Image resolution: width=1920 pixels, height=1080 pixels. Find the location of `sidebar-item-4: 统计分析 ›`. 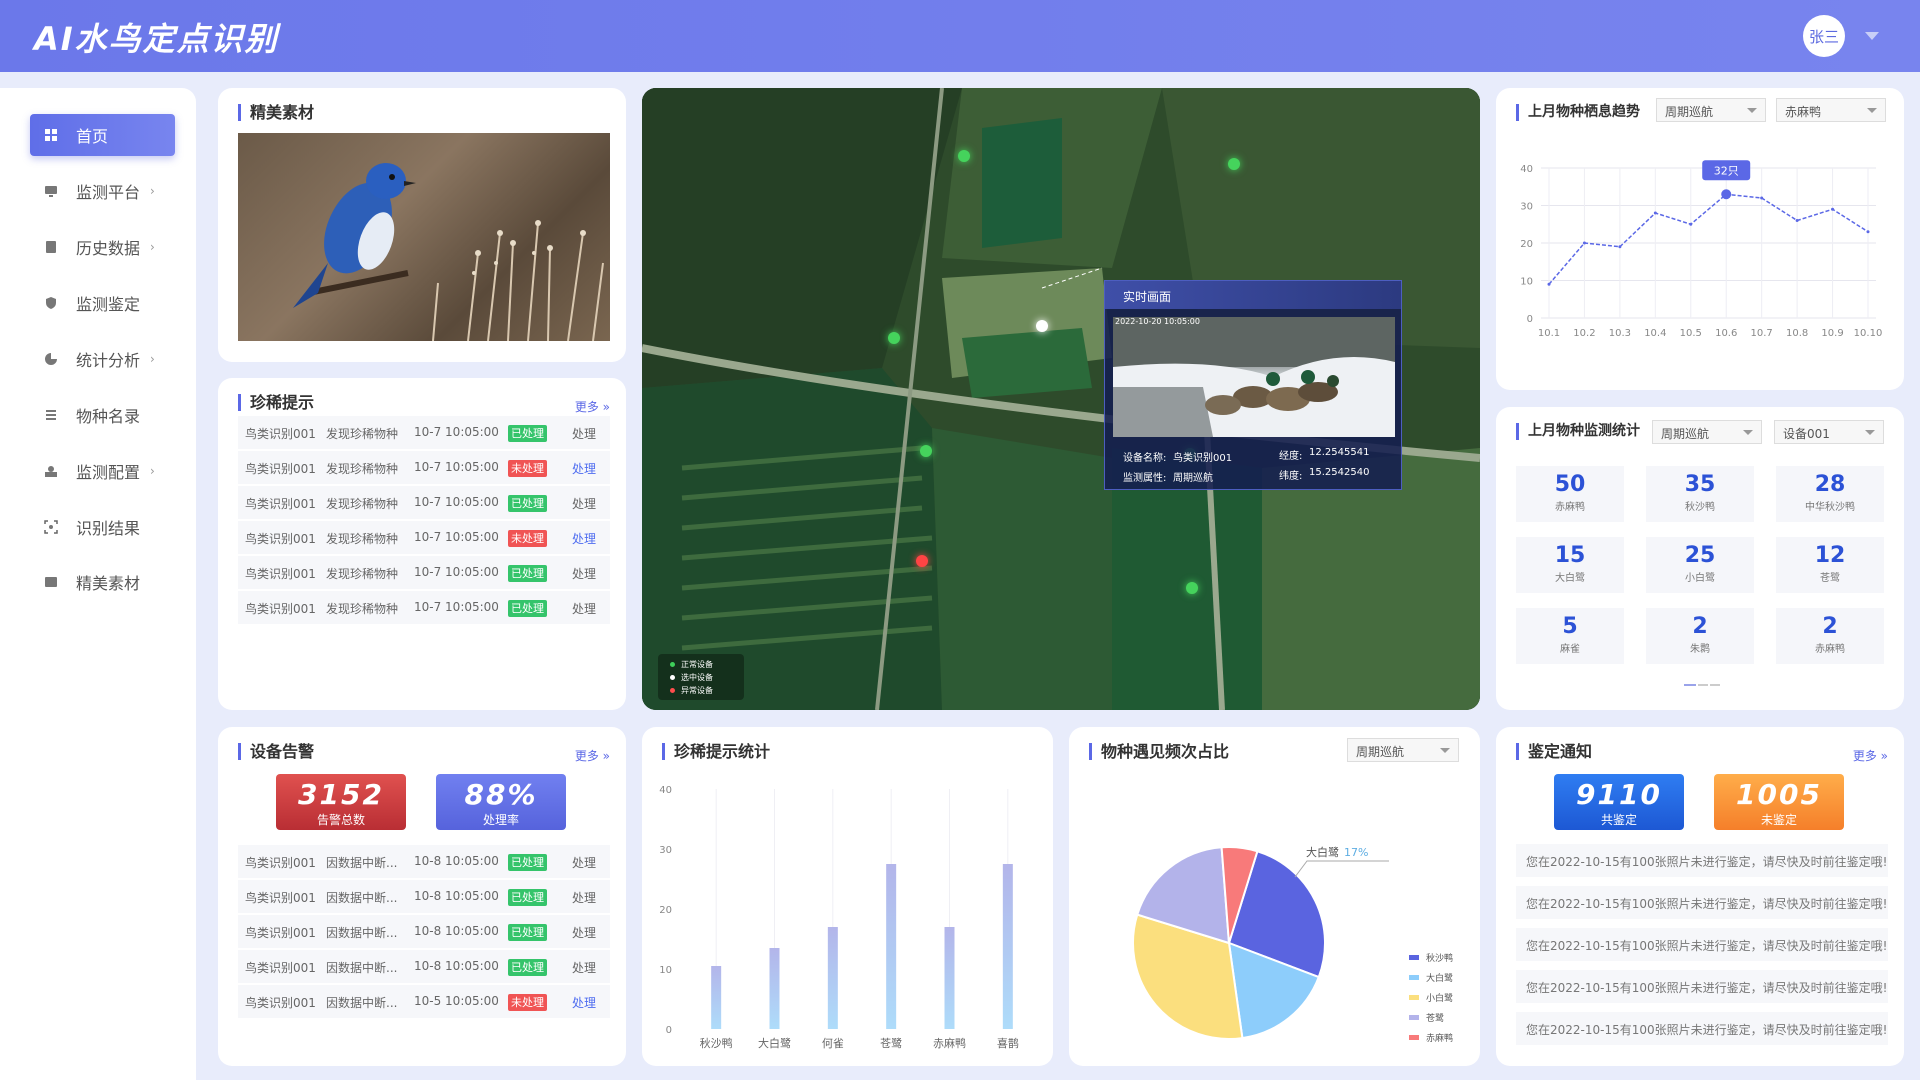

sidebar-item-4: 统计分析 › is located at coordinates (102, 359).